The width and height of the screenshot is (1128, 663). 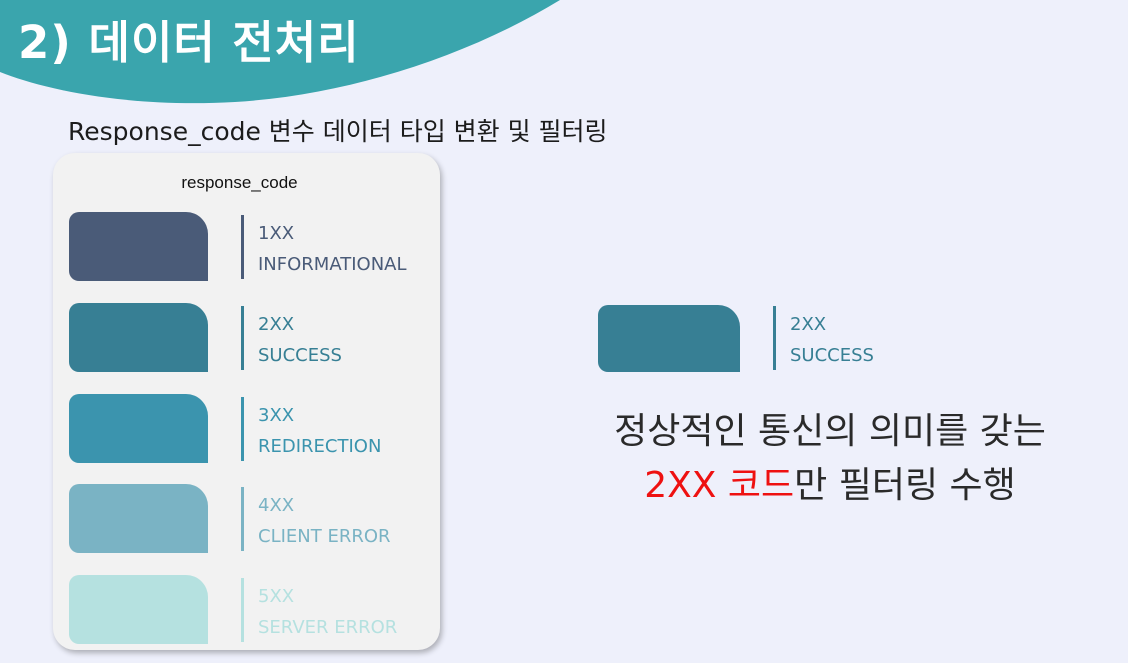 What do you see at coordinates (276, 505) in the screenshot?
I see `code-number: 4XX` at bounding box center [276, 505].